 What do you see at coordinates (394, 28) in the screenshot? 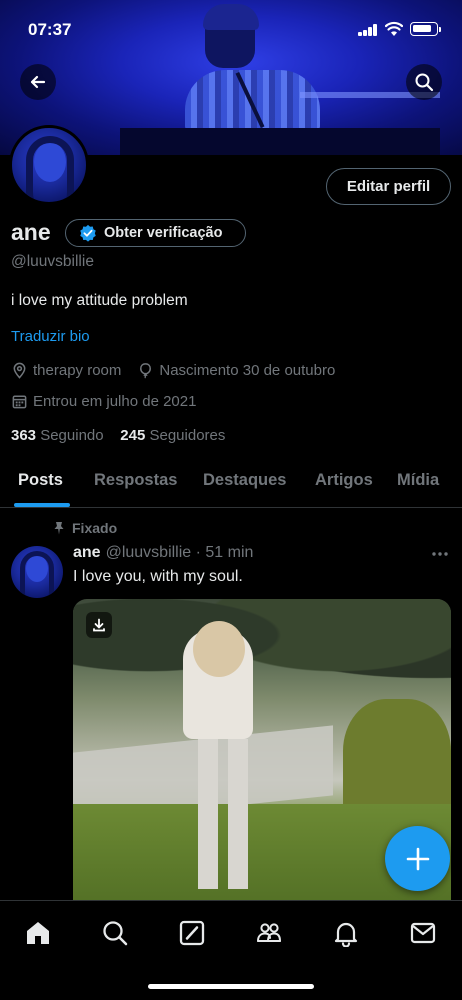
I see `wifi-icon` at bounding box center [394, 28].